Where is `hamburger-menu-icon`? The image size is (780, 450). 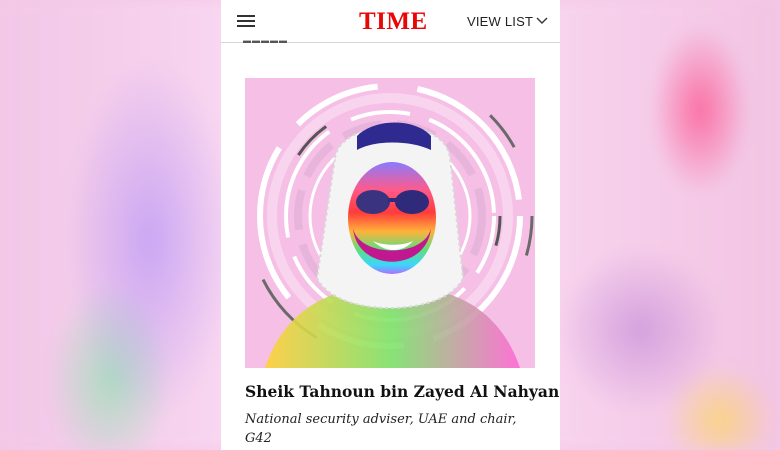
hamburger-menu-icon is located at coordinates (246, 21).